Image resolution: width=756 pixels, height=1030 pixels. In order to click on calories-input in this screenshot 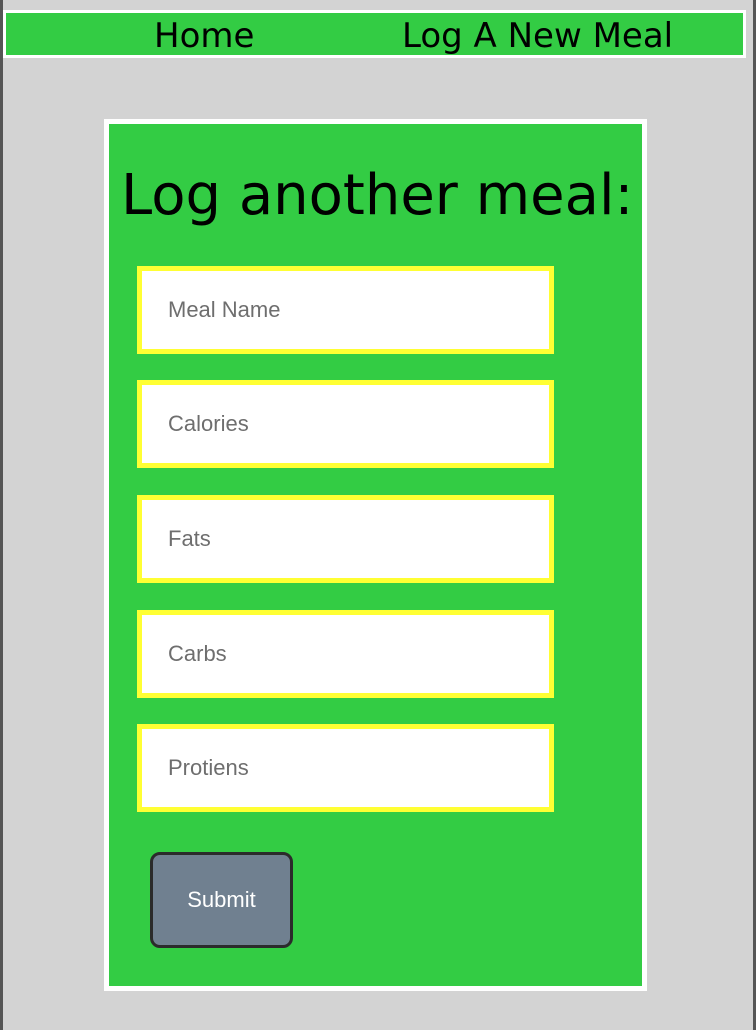, I will do `click(345, 424)`.